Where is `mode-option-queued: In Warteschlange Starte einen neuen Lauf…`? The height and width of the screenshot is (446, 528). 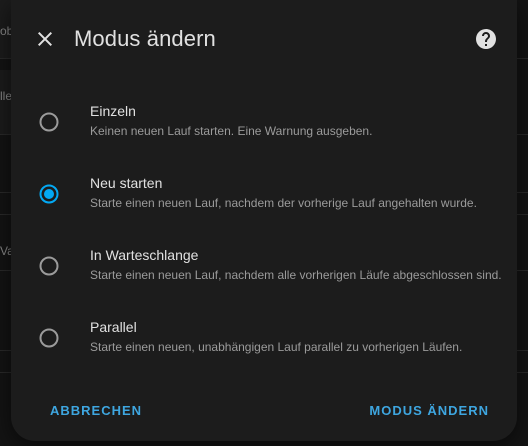
mode-option-queued: In Warteschlange Starte einen neuen Lauf… is located at coordinates (264, 279).